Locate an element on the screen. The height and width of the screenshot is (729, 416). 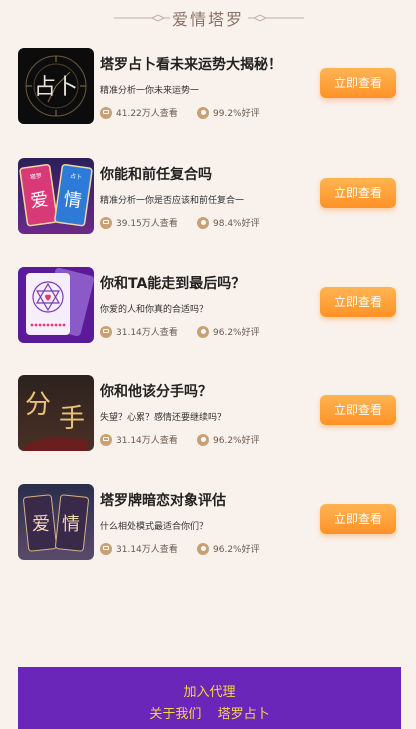
item-title: 你和他该分手吗？ is located at coordinates (156, 392).